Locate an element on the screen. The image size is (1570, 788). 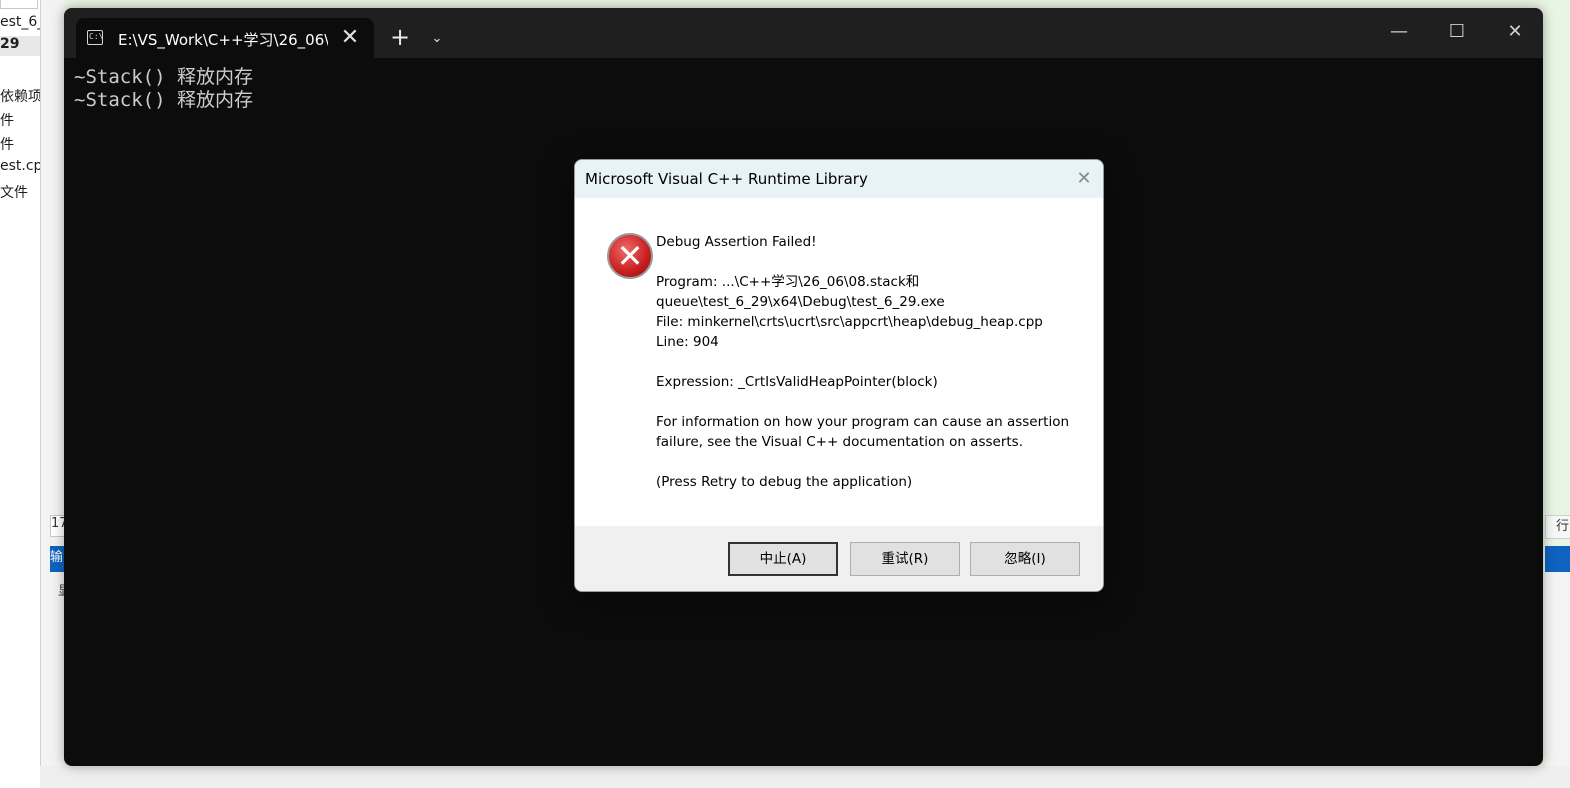
chevron-down-icon: ⌄ is located at coordinates (437, 39).